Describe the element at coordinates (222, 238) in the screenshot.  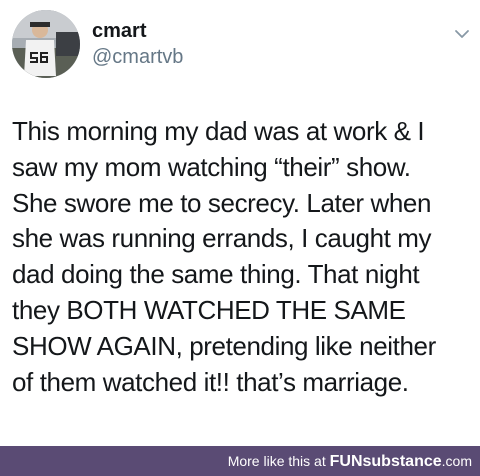
I see `tweet-text-line: she was running errands, I caught my` at that location.